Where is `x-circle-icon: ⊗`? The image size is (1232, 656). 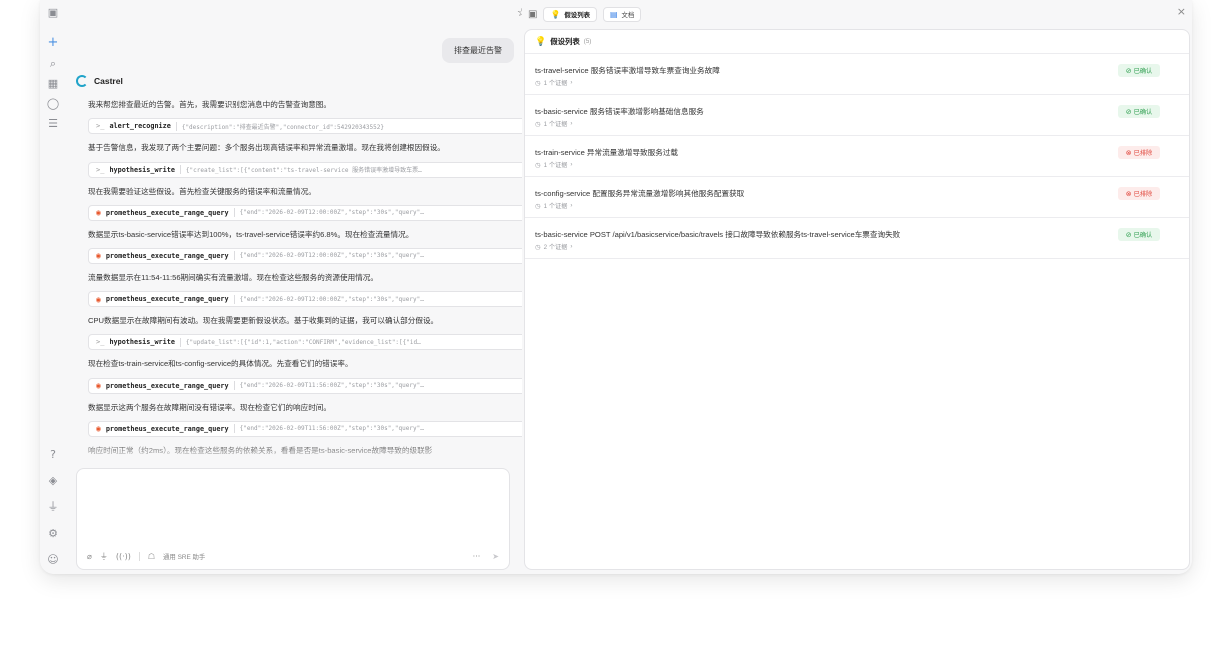 x-circle-icon: ⊗ is located at coordinates (1128, 152).